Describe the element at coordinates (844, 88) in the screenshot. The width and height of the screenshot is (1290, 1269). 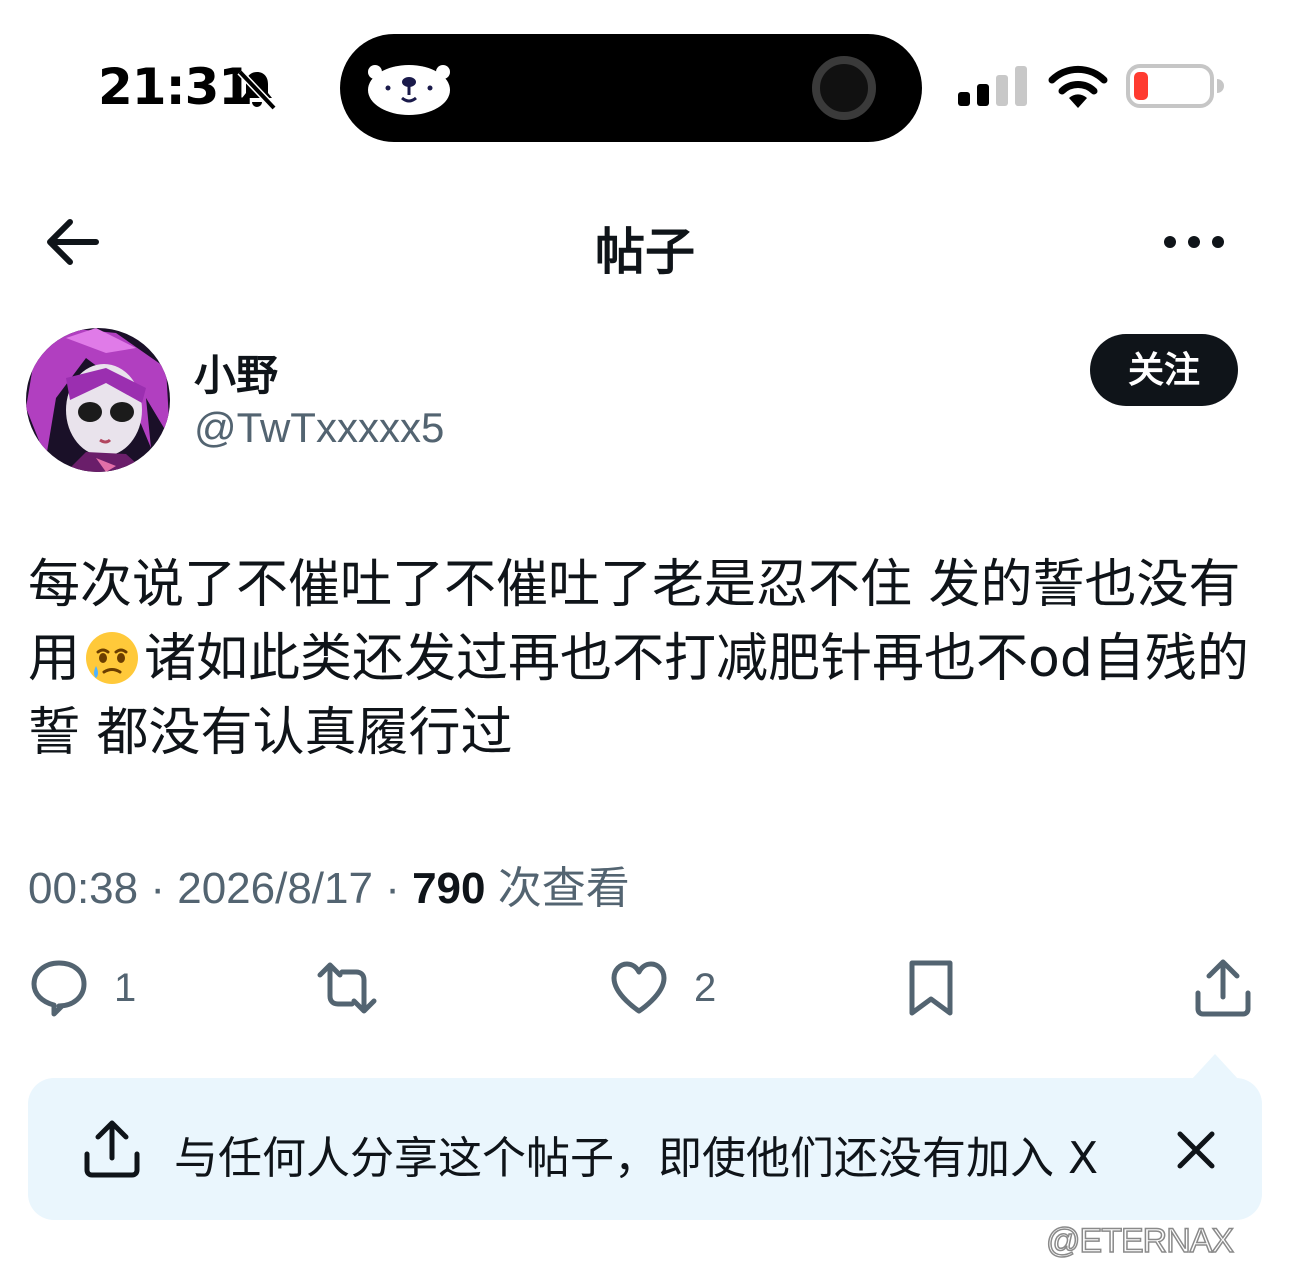
I see `camera-indicator-icon` at that location.